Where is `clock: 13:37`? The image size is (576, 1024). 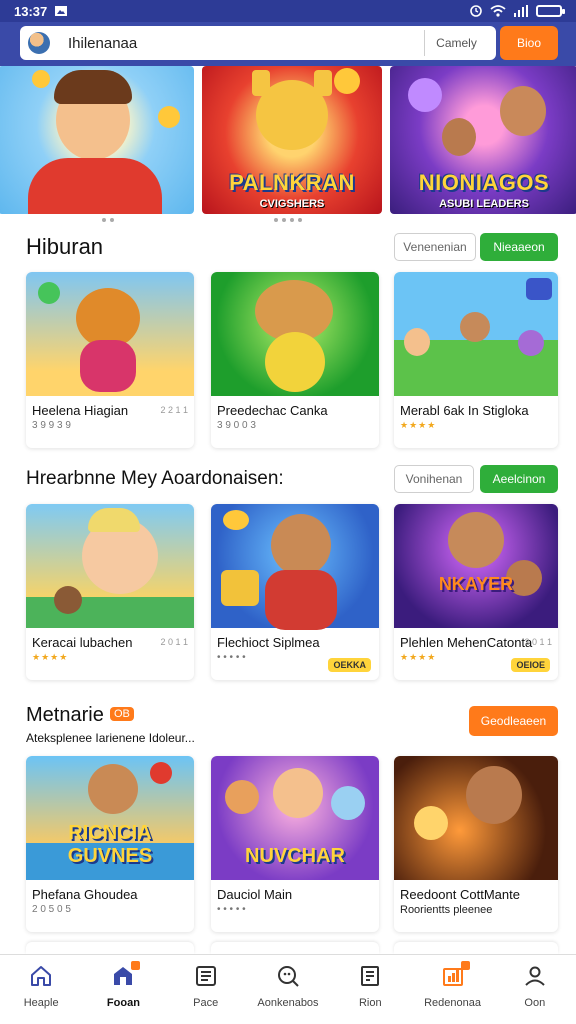
clock: 13:37 is located at coordinates (31, 11).